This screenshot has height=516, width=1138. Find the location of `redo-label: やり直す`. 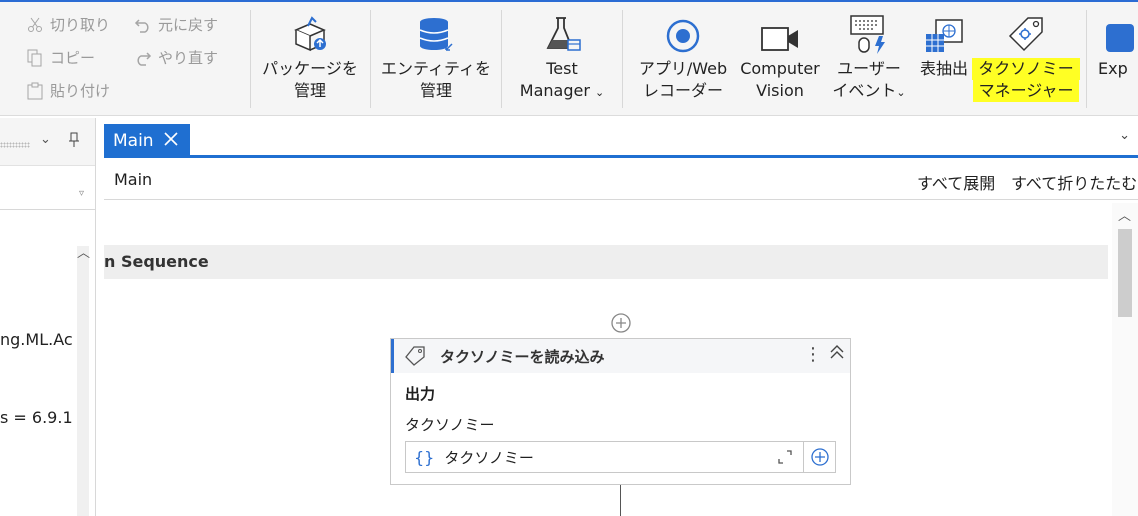

redo-label: やり直す is located at coordinates (188, 58).